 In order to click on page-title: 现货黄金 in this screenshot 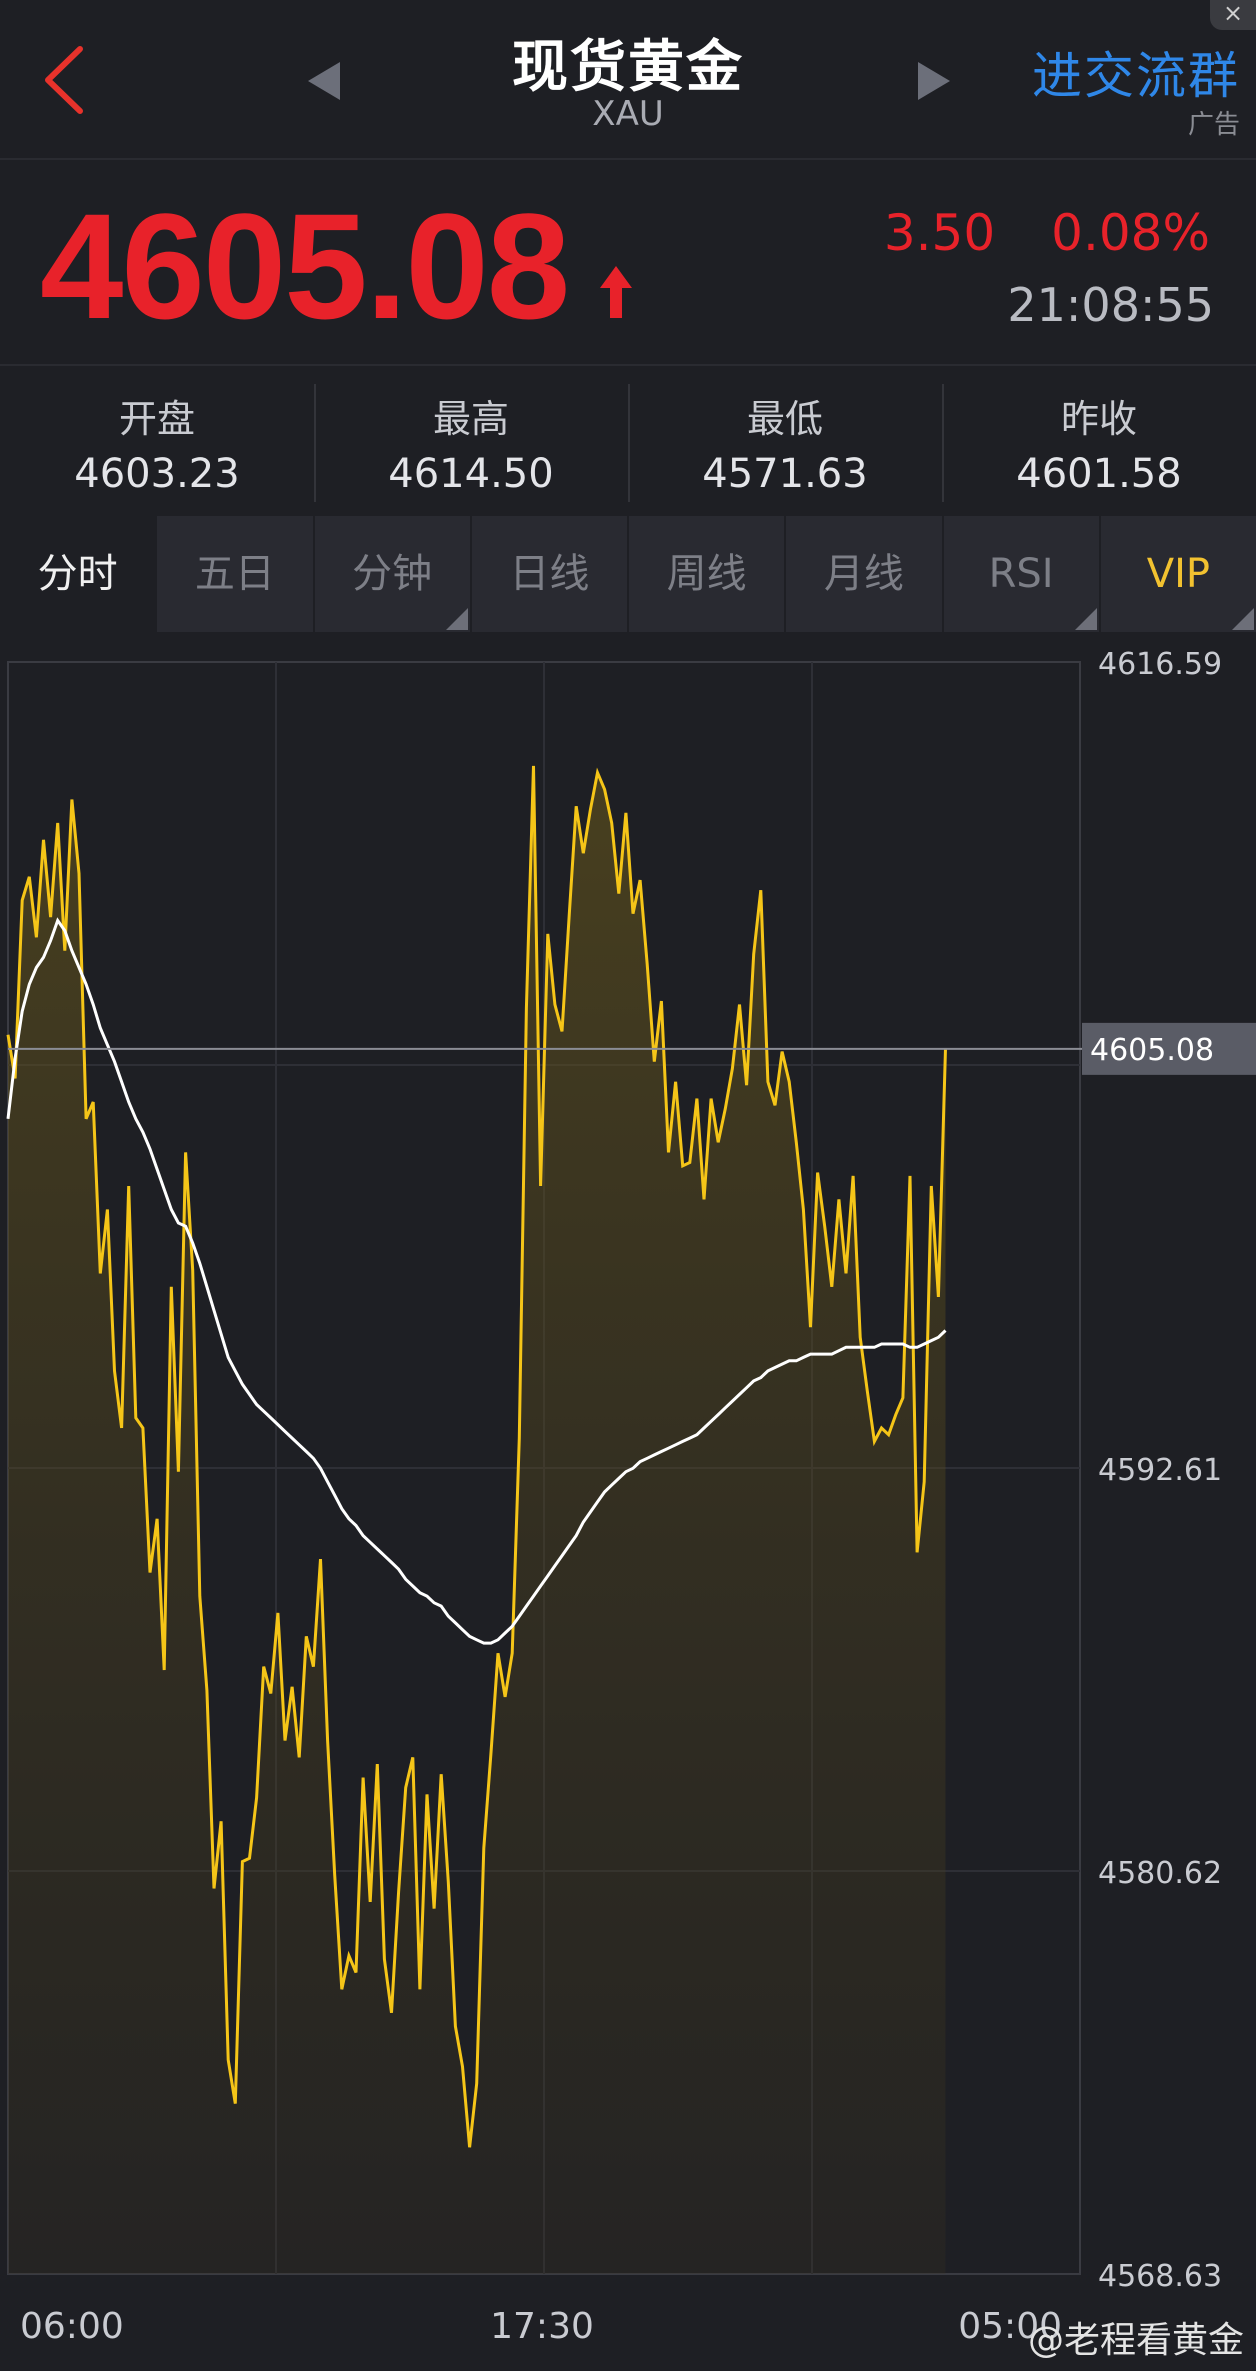, I will do `click(628, 67)`.